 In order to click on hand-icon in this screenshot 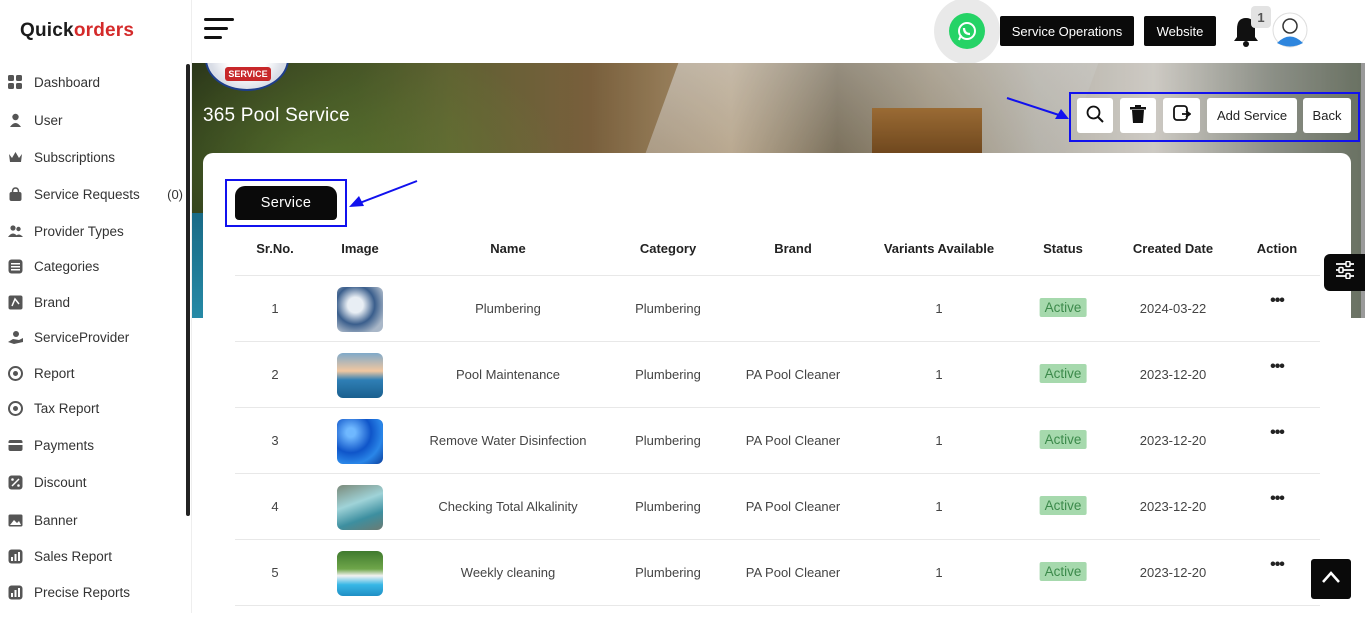, I will do `click(15, 337)`.